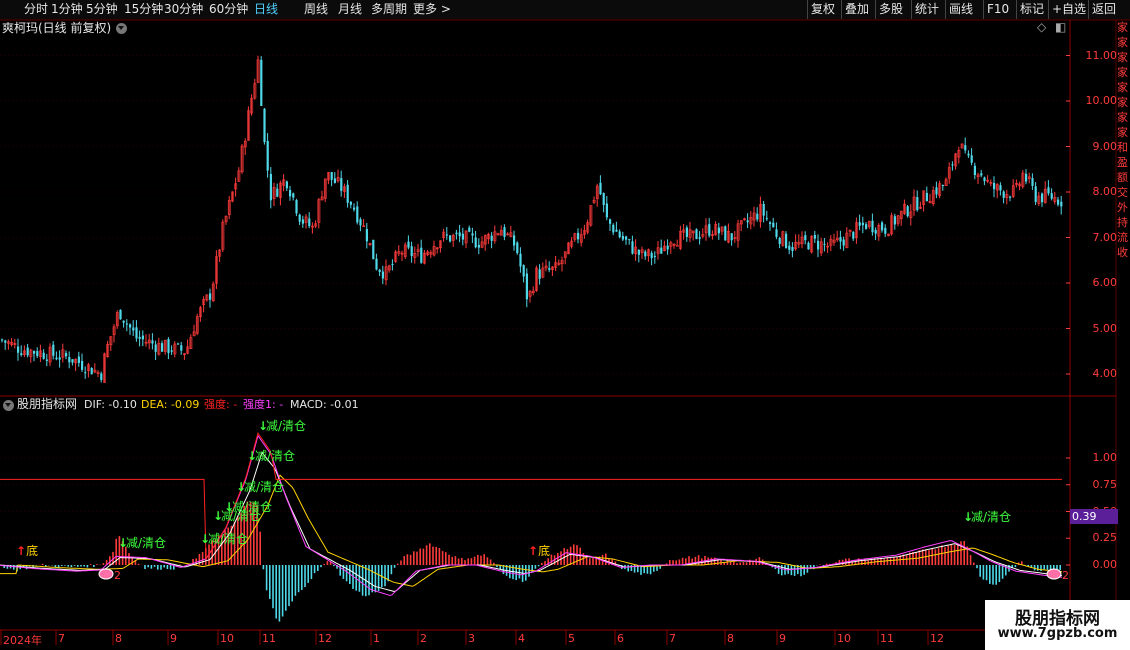 Image resolution: width=1130 pixels, height=650 pixels. I want to click on period-tab-5: 60分钟, so click(228, 9).